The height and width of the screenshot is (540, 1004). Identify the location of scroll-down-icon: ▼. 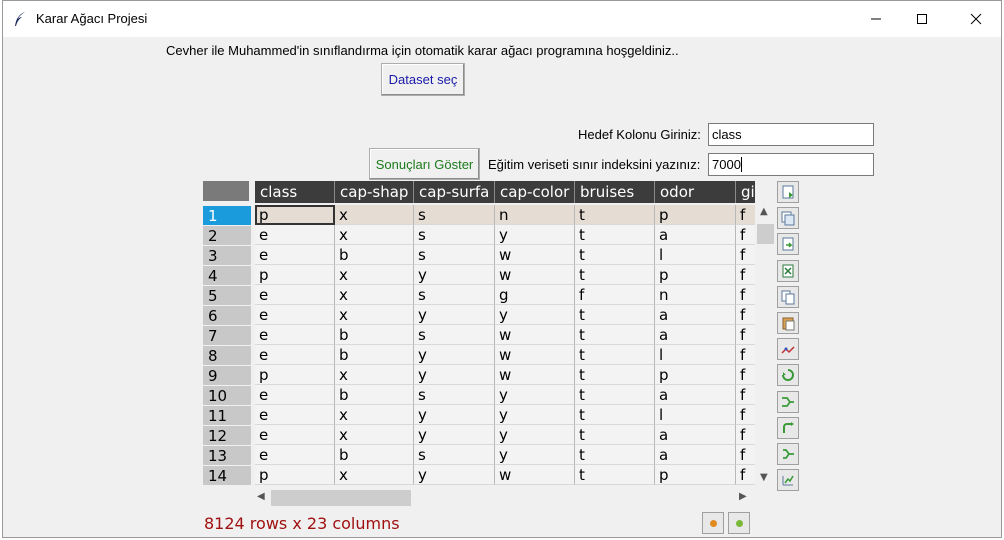
(764, 477).